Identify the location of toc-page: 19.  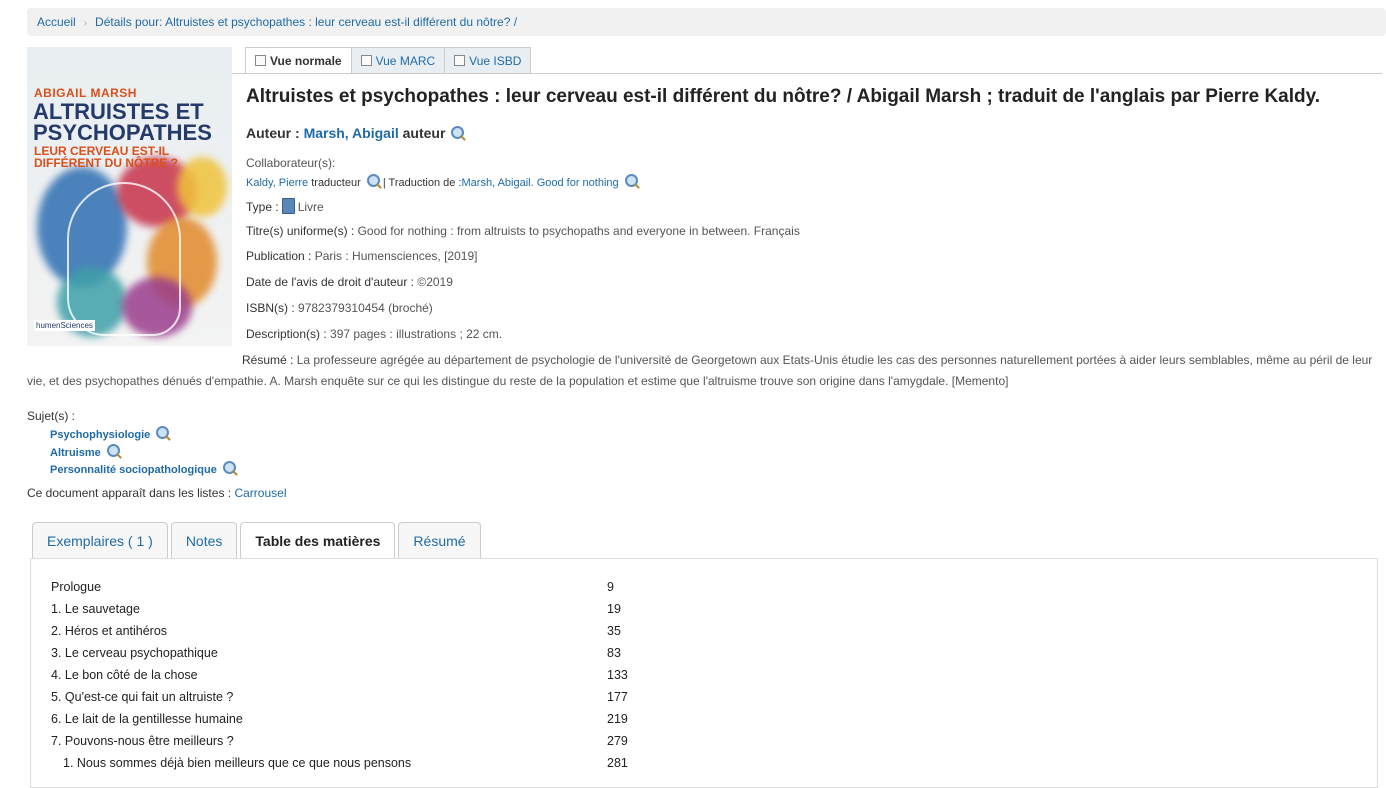
(614, 609).